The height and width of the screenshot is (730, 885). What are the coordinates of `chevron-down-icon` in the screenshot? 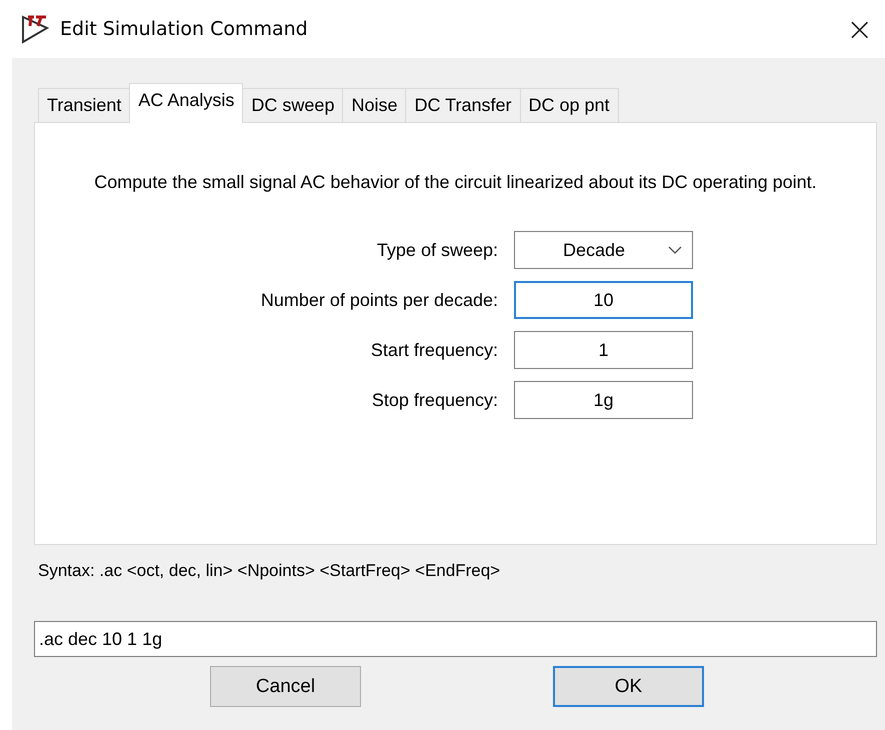 It's located at (675, 250).